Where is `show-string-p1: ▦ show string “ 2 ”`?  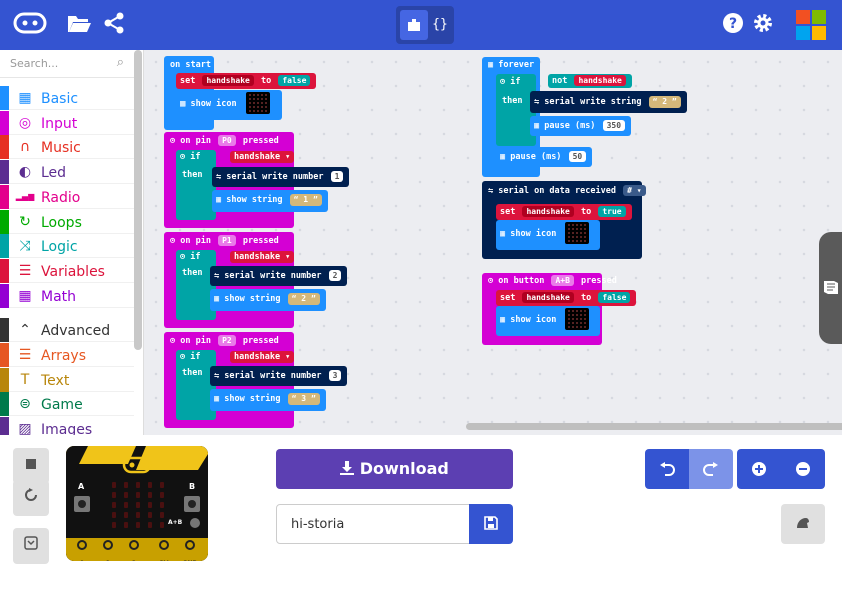
show-string-p1: ▦ show string “ 2 ” is located at coordinates (268, 300).